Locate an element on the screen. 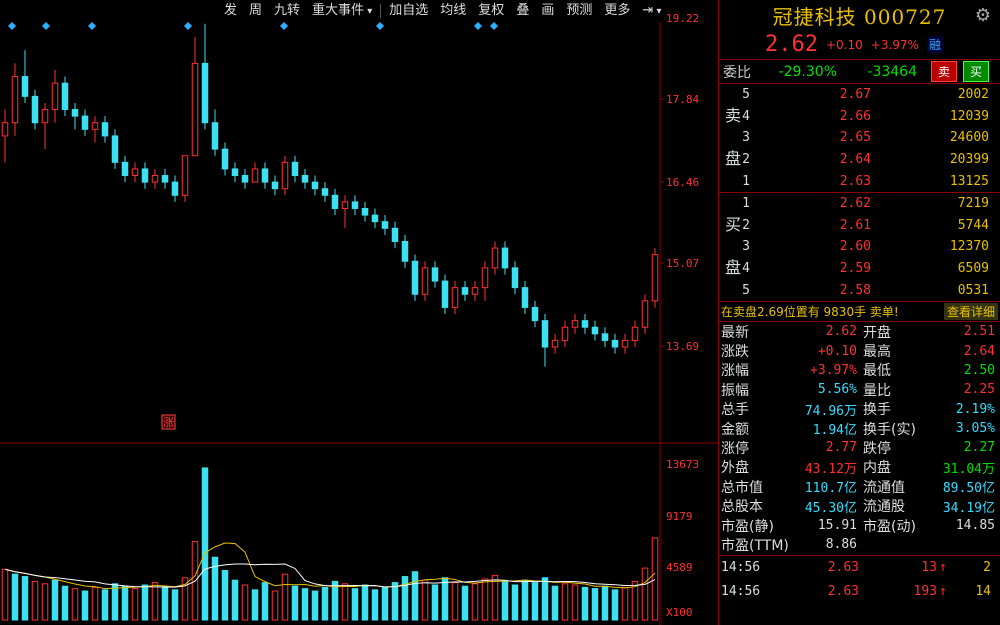 The image size is (1000, 625). stat-key-2: 跌停 is located at coordinates (877, 448).